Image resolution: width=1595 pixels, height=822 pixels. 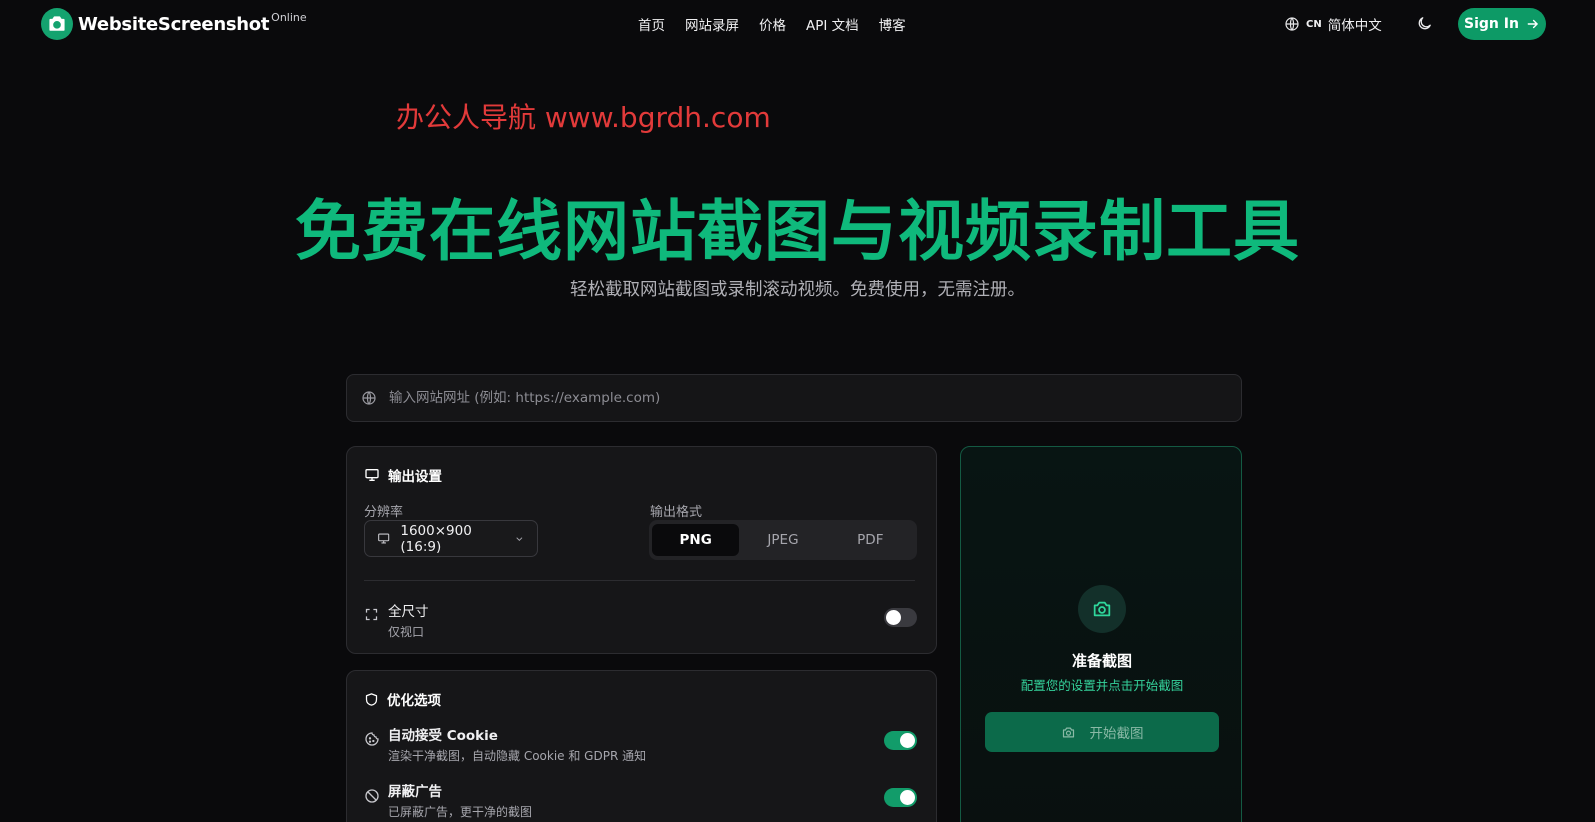 I want to click on output-settings-title: 输出设置, so click(x=415, y=477).